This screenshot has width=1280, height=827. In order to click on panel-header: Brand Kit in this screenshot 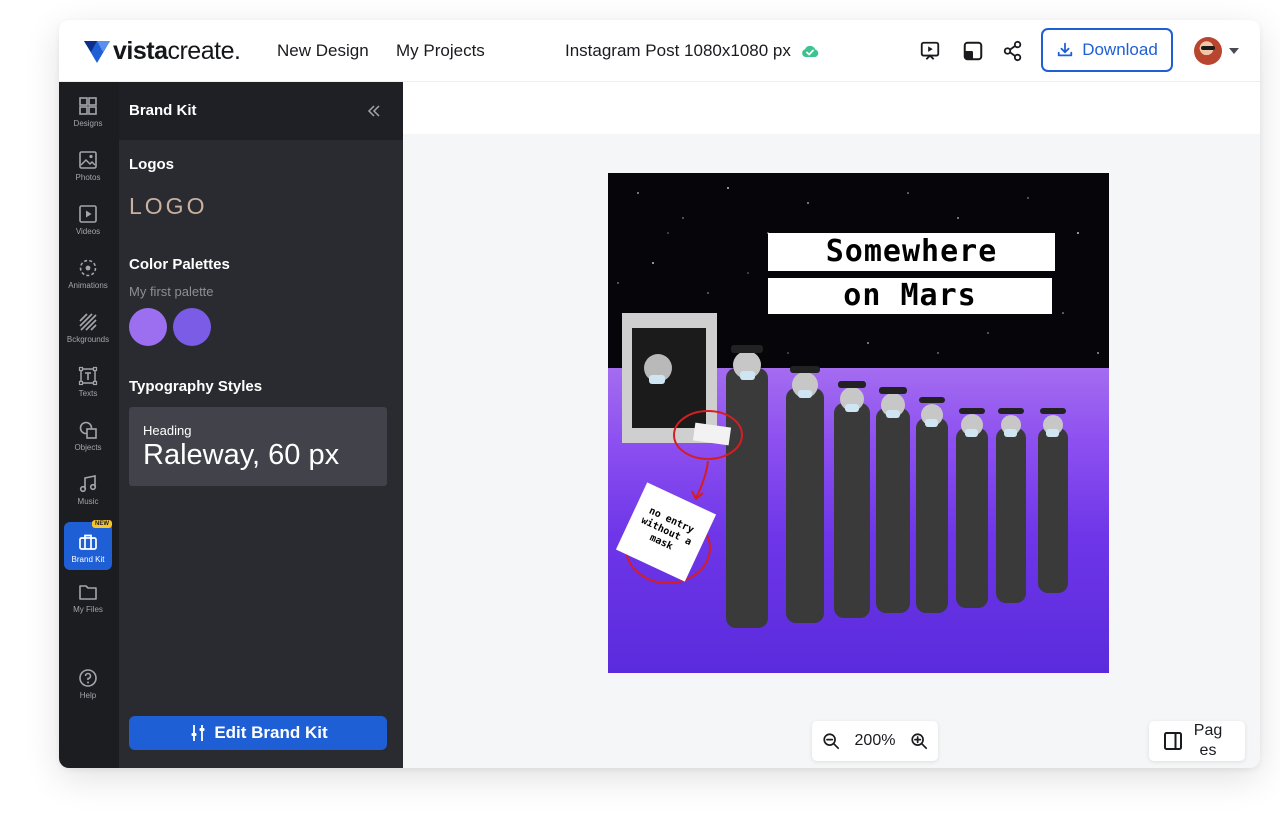, I will do `click(261, 111)`.